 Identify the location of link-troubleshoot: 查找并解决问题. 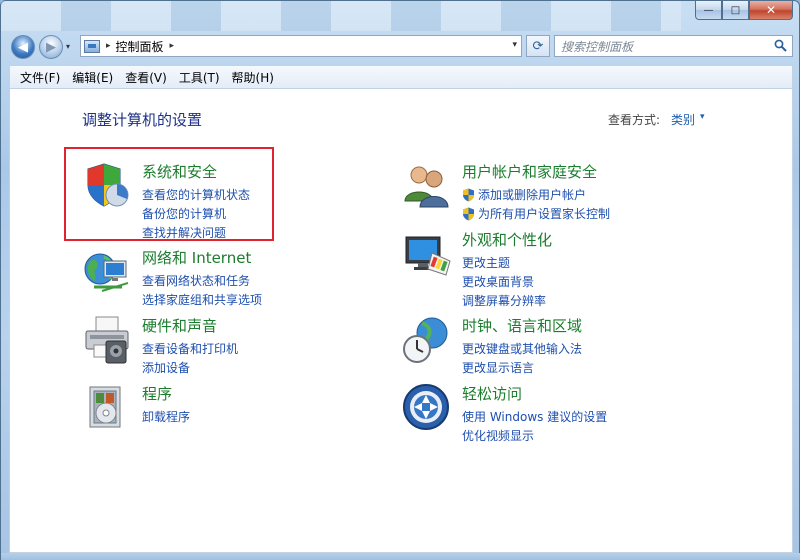
(196, 232).